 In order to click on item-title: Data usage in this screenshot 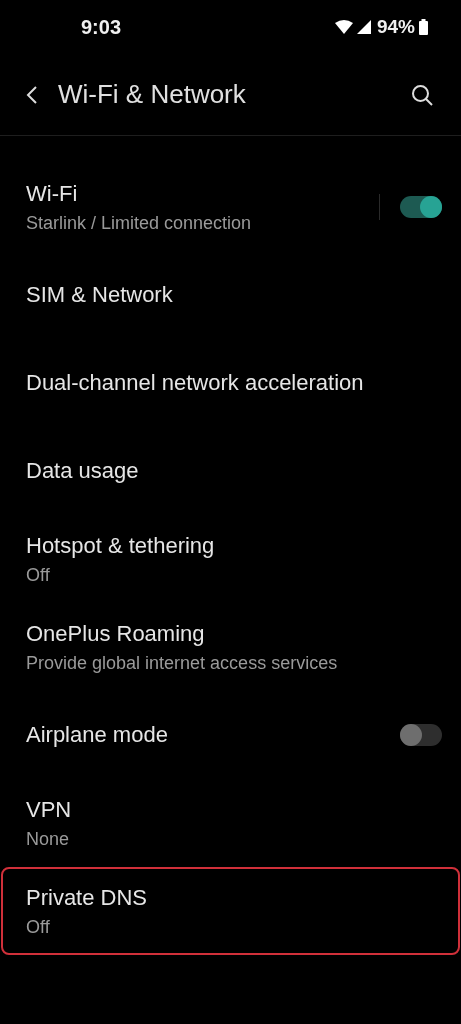, I will do `click(83, 471)`.